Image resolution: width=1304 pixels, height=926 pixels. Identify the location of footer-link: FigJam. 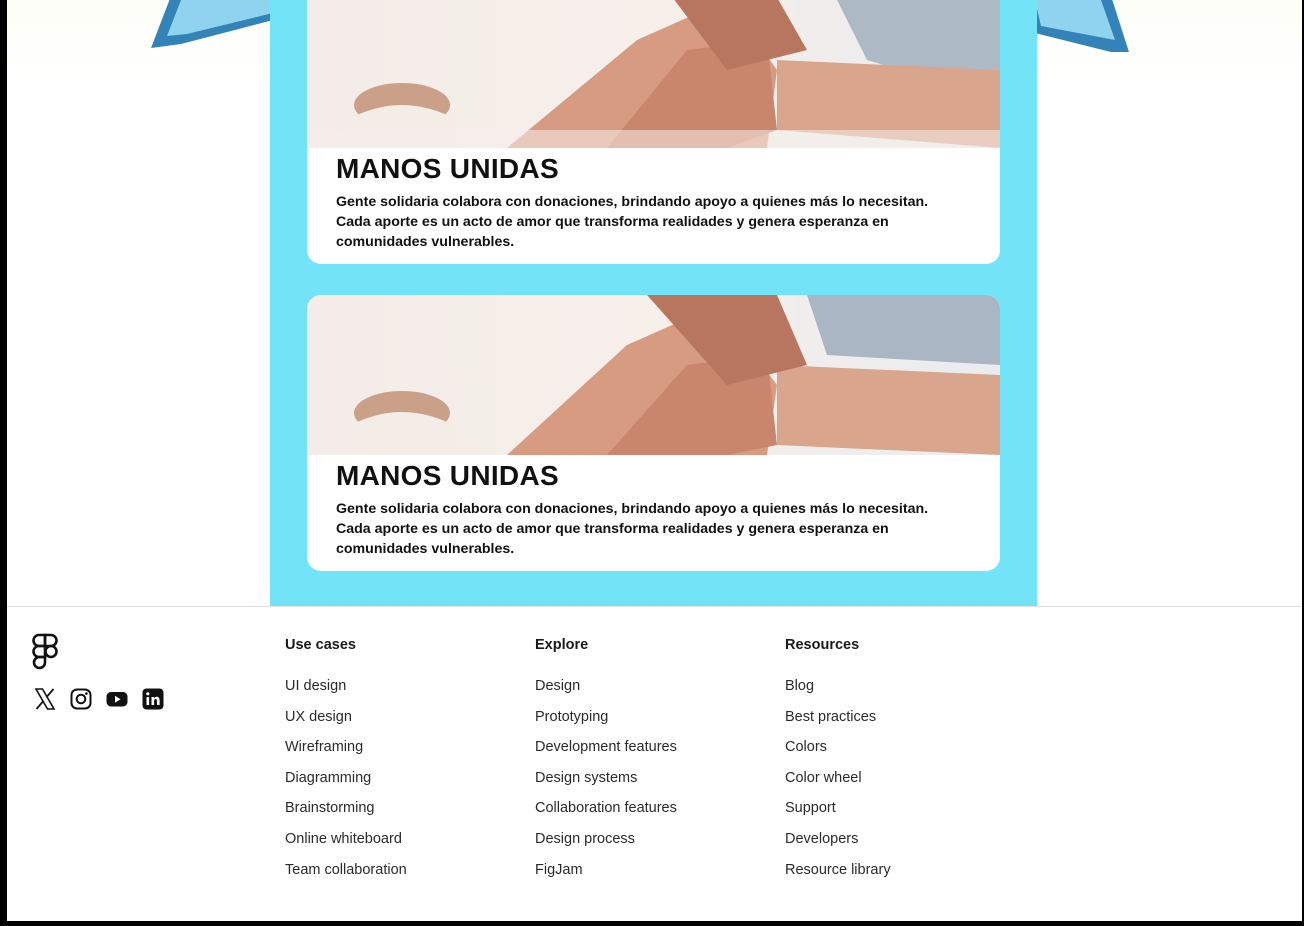
(606, 876).